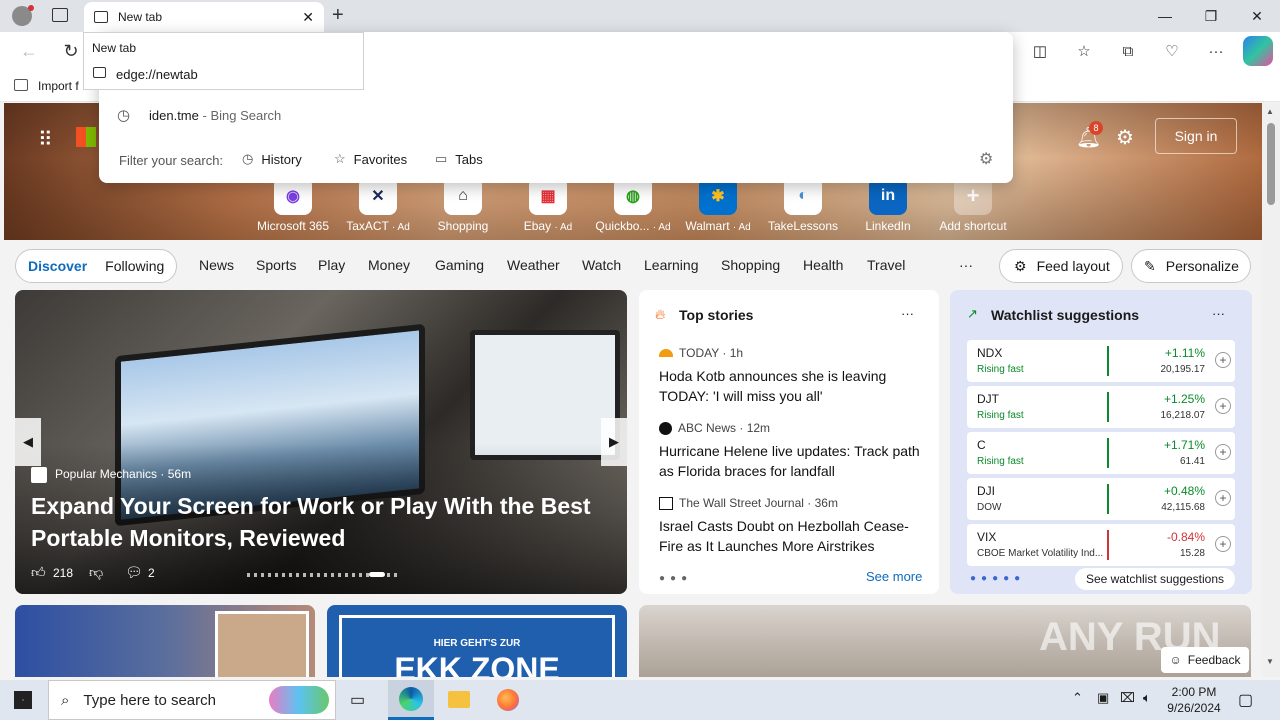 Image resolution: width=1280 pixels, height=720 pixels. Describe the element at coordinates (1165, 16) in the screenshot. I see `minimize-icon: —` at that location.